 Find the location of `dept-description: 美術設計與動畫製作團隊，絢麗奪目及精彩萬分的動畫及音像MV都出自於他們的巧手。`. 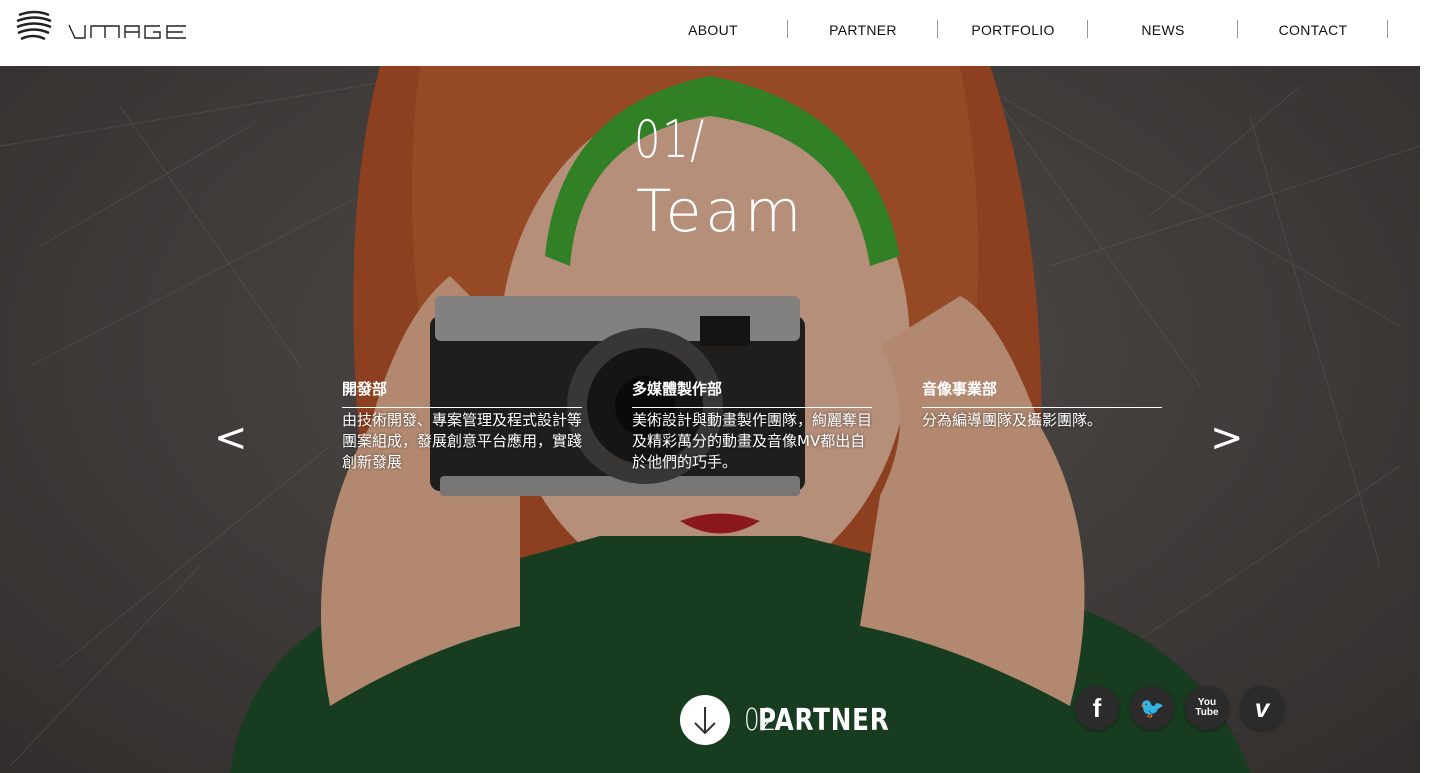

dept-description: 美術設計與動畫製作團隊，絢麗奪目及精彩萬分的動畫及音像MV都出自於他們的巧手。 is located at coordinates (752, 441).